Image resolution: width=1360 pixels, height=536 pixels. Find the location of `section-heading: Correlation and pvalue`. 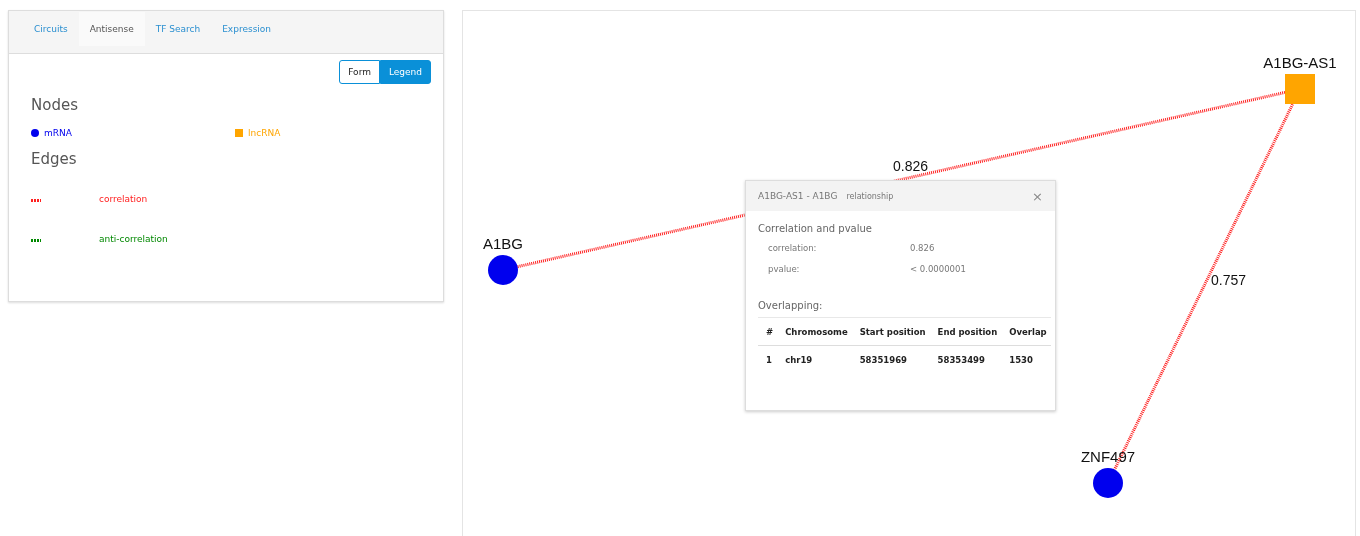

section-heading: Correlation and pvalue is located at coordinates (815, 228).